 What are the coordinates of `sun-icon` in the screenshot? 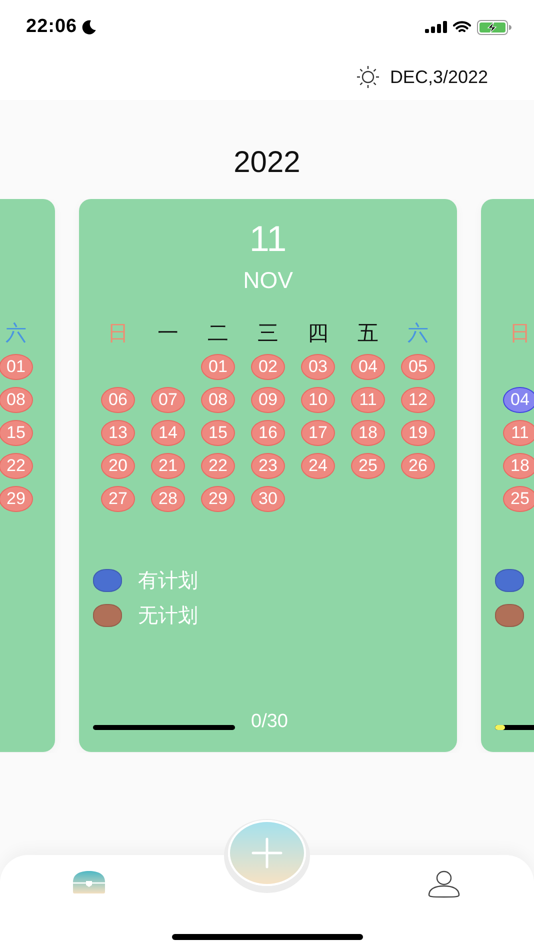 It's located at (368, 77).